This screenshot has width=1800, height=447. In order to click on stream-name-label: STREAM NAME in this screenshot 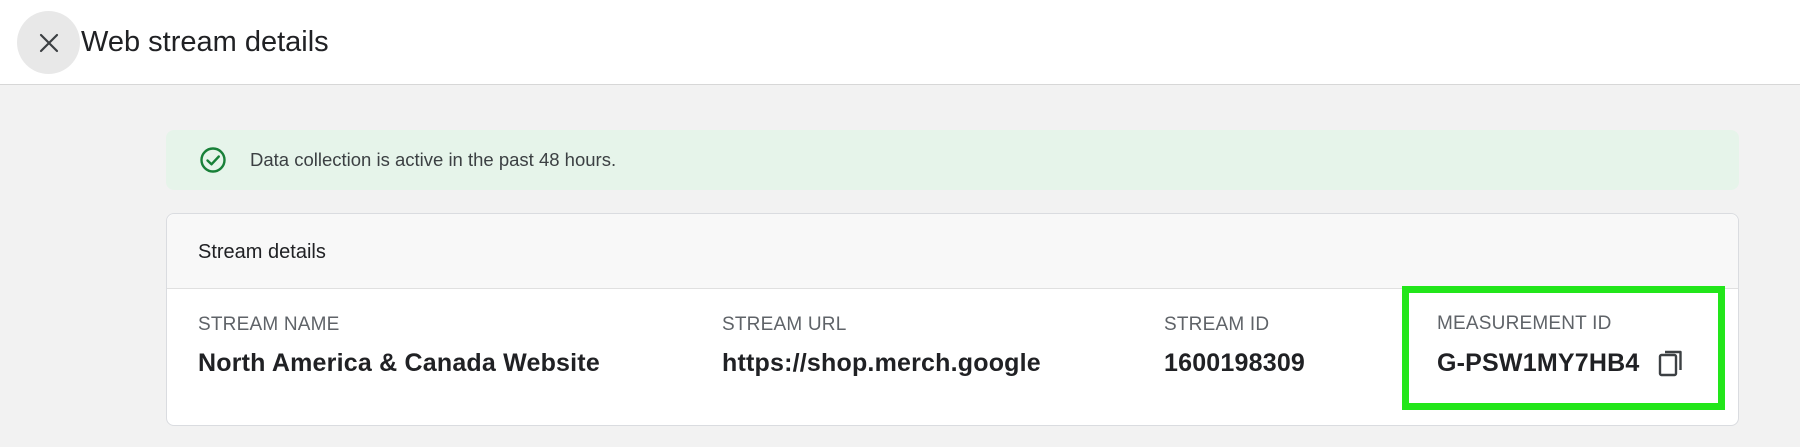, I will do `click(269, 324)`.